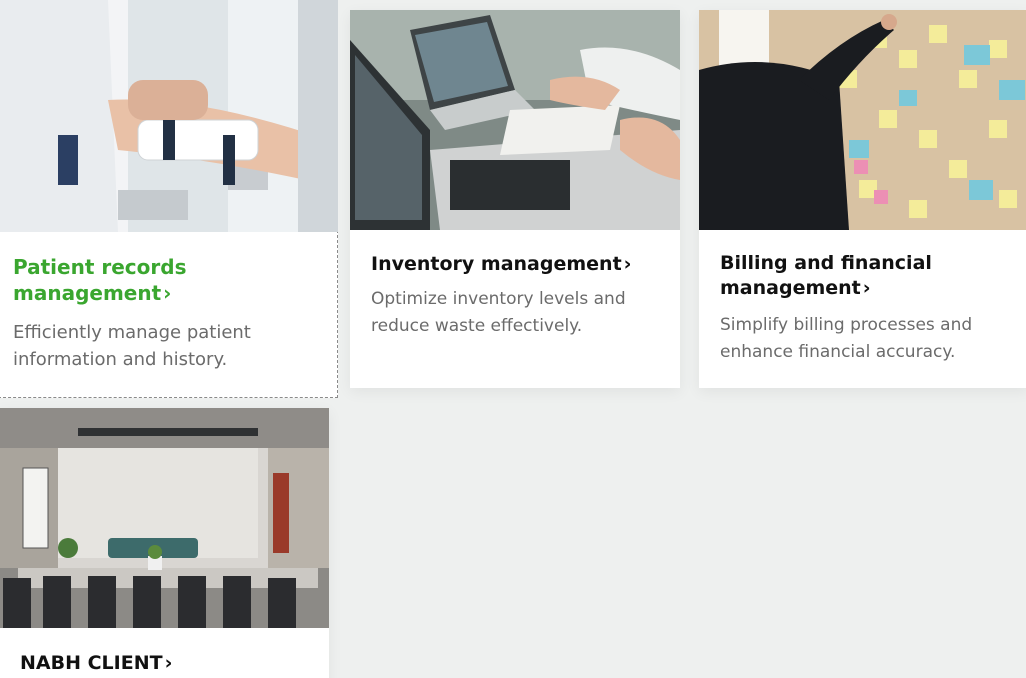 Image resolution: width=1026 pixels, height=678 pixels. What do you see at coordinates (515, 120) in the screenshot?
I see `laptop-notes-photo` at bounding box center [515, 120].